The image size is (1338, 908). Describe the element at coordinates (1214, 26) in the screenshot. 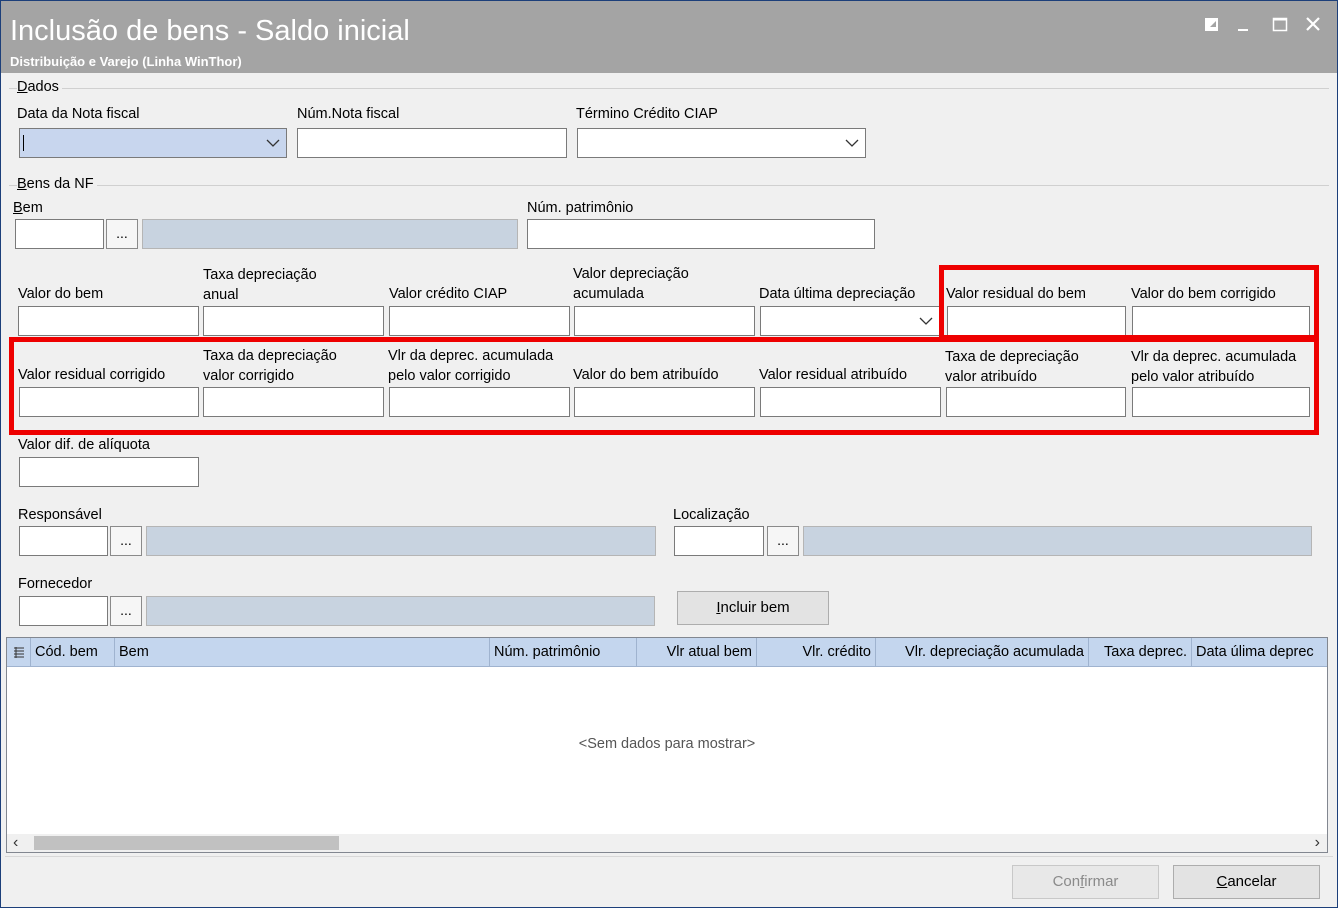

I see `restore-icon` at that location.